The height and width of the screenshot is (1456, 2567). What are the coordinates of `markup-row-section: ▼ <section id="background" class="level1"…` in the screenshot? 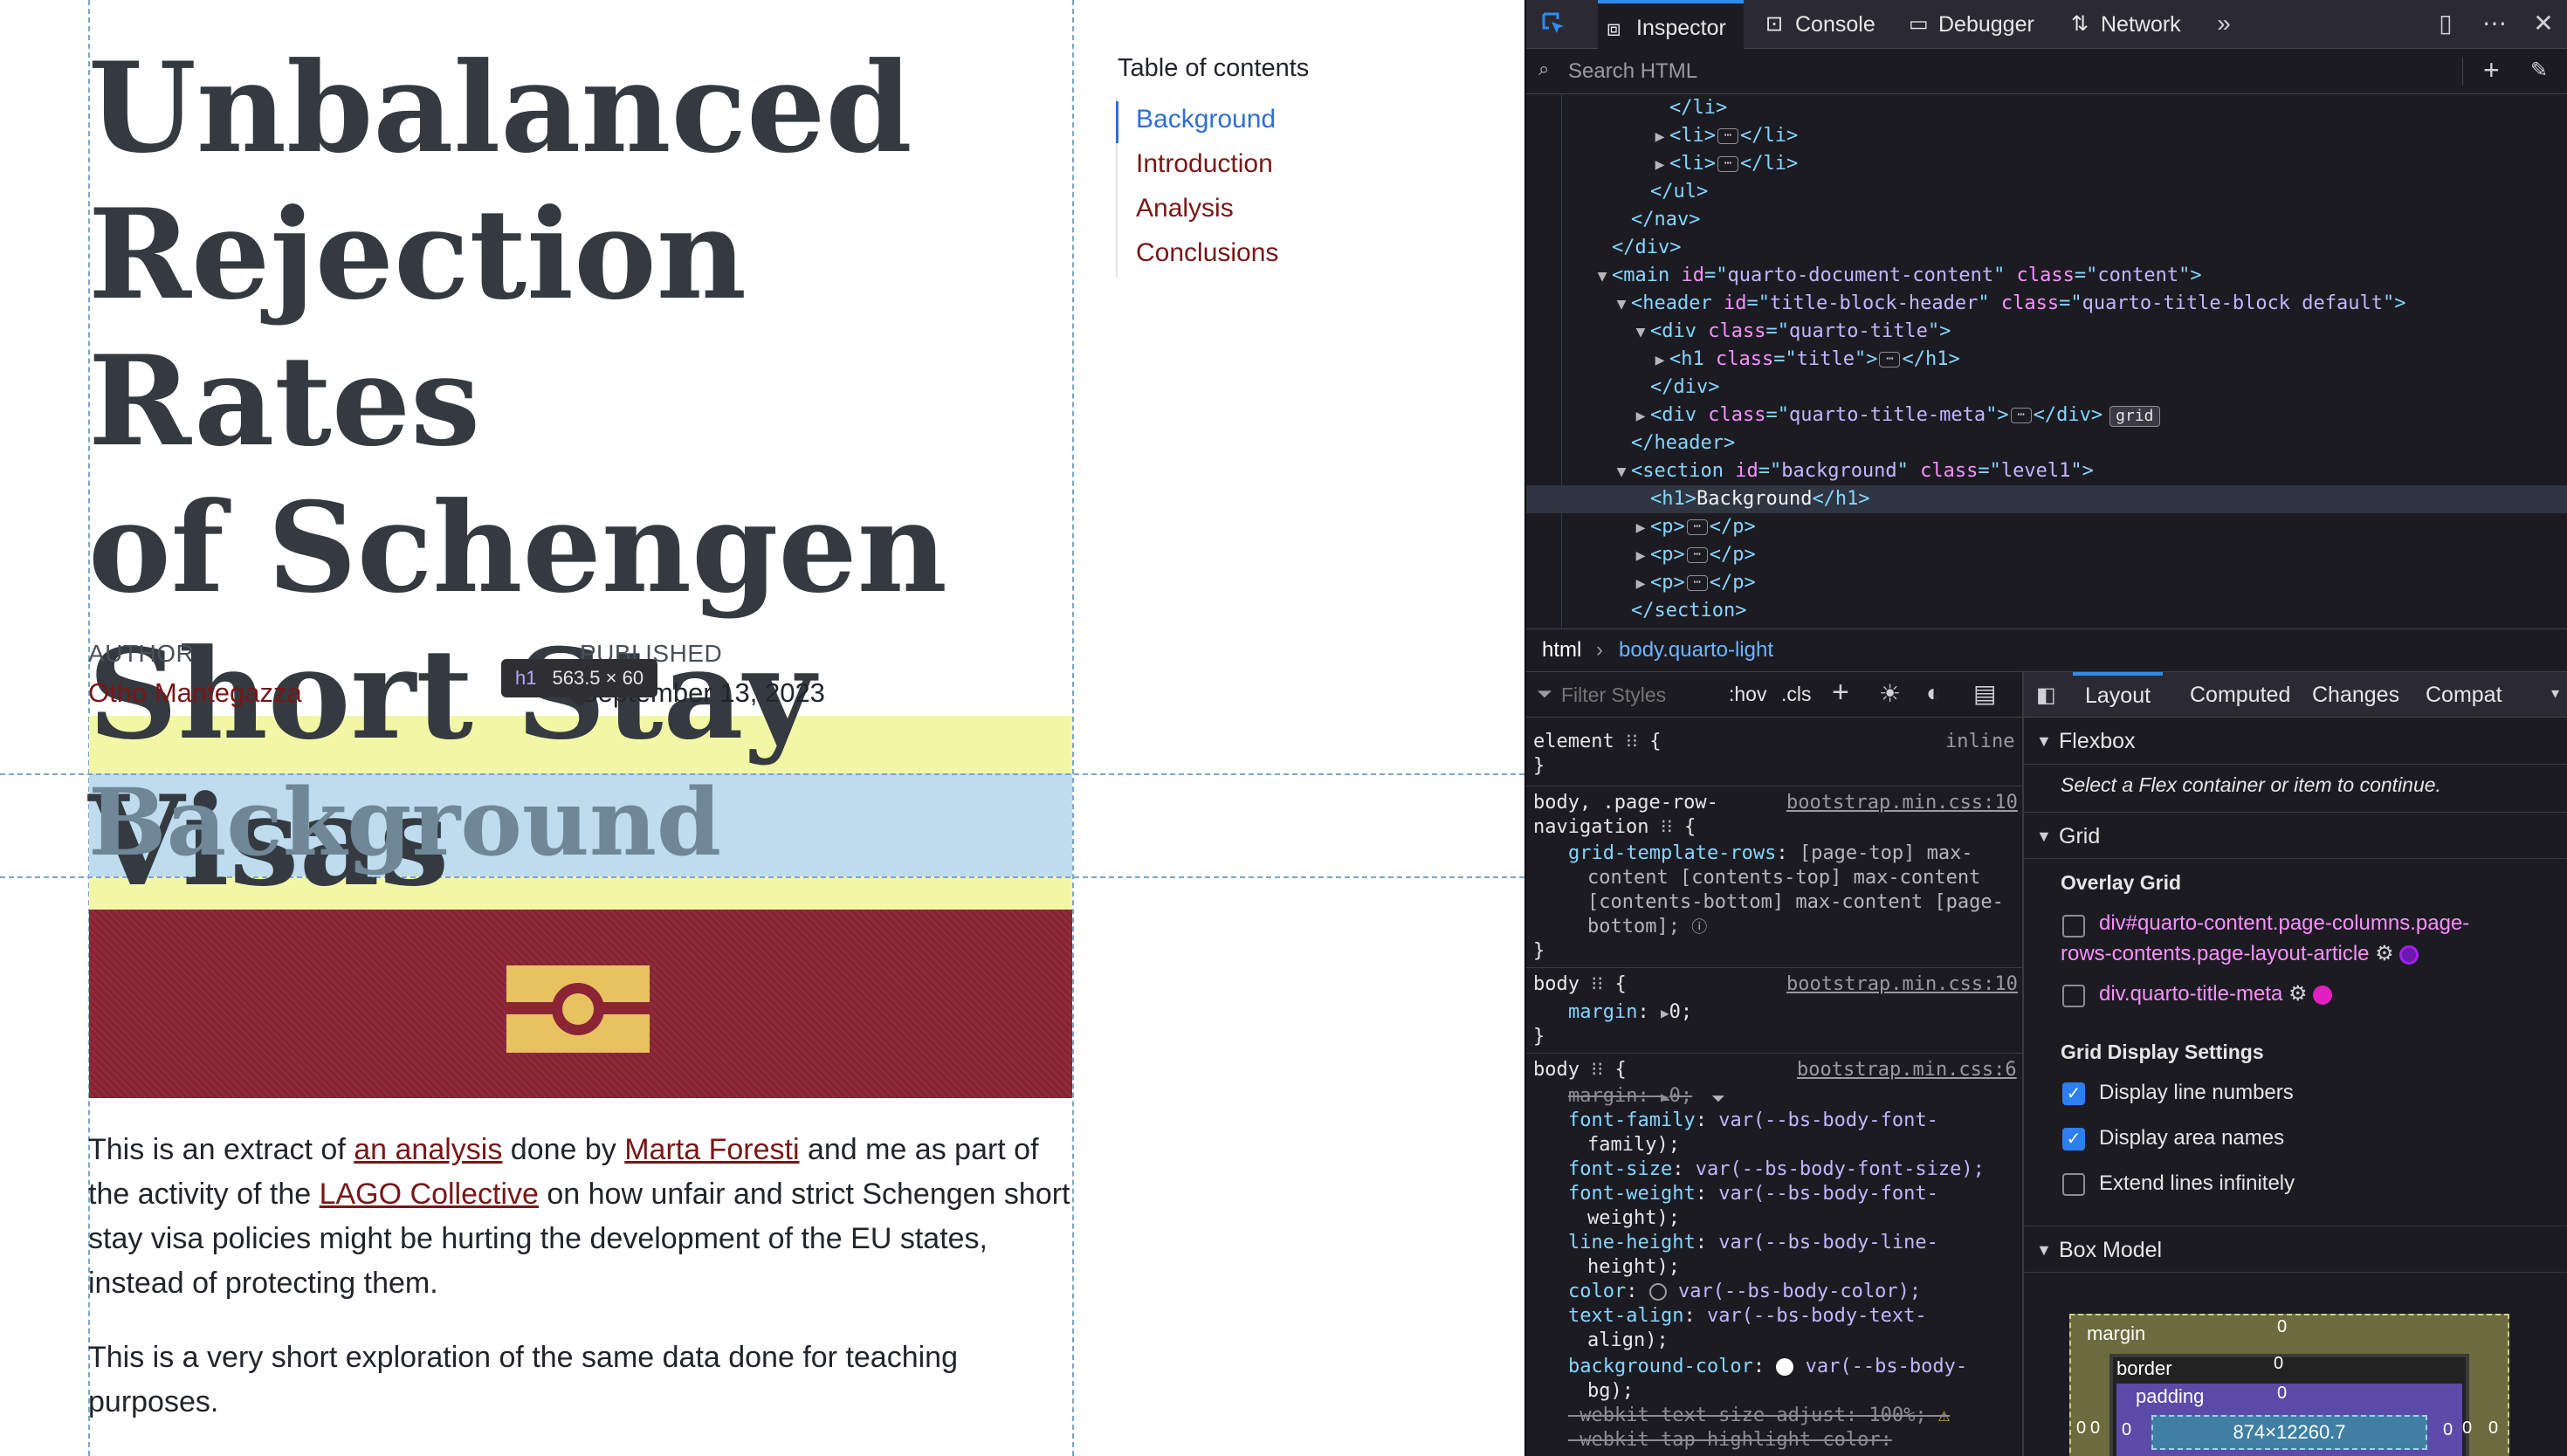 It's located at (2046, 471).